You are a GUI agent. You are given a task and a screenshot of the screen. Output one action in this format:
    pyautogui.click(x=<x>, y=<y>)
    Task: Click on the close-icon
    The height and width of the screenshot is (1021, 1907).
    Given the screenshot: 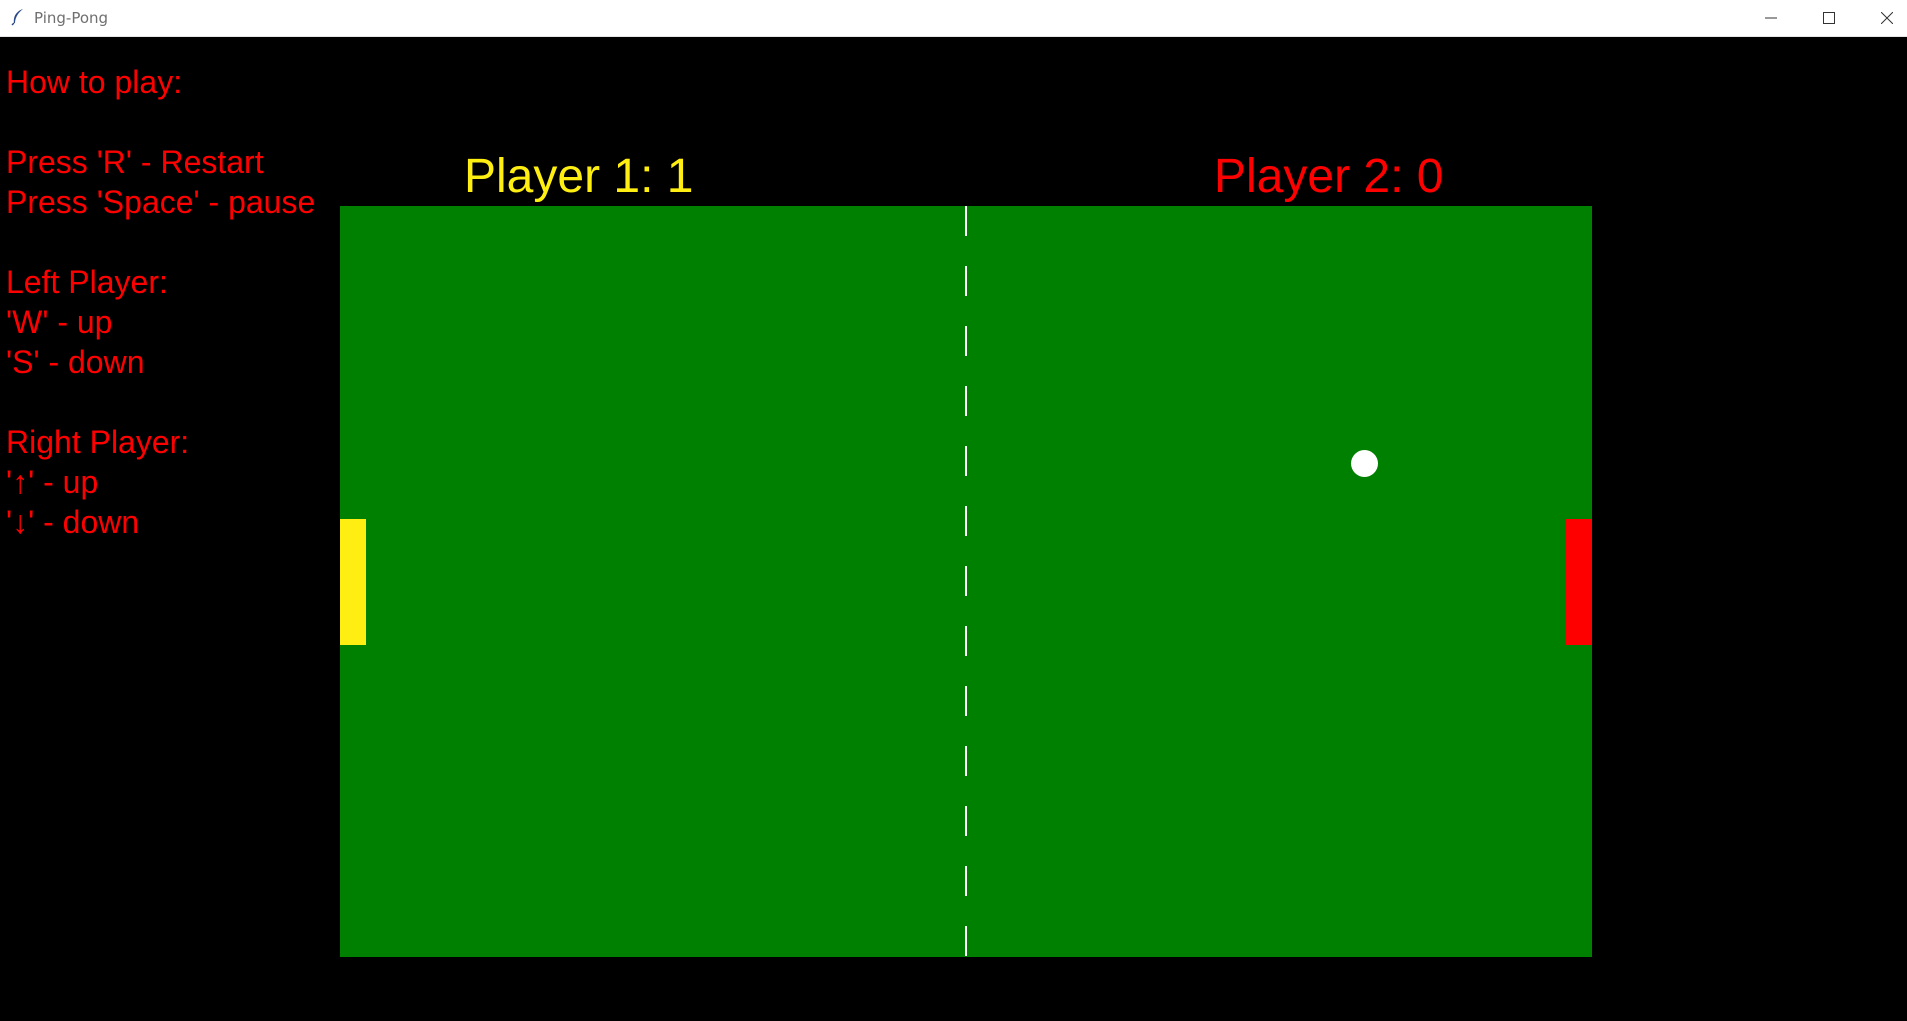 What is the action you would take?
    pyautogui.click(x=1887, y=18)
    